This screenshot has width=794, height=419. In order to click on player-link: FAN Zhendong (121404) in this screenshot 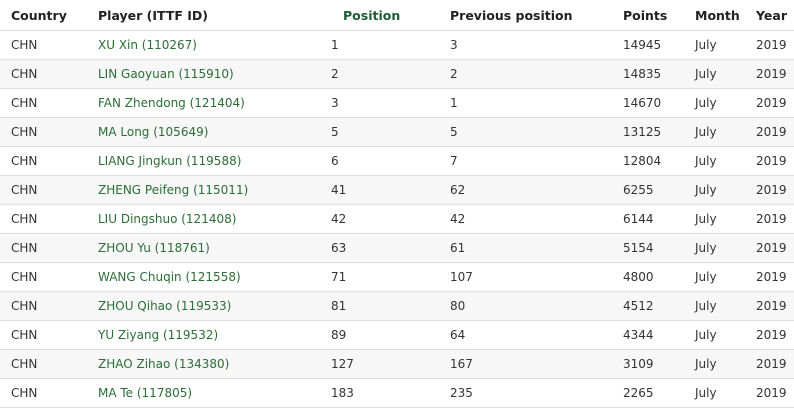, I will do `click(171, 103)`.